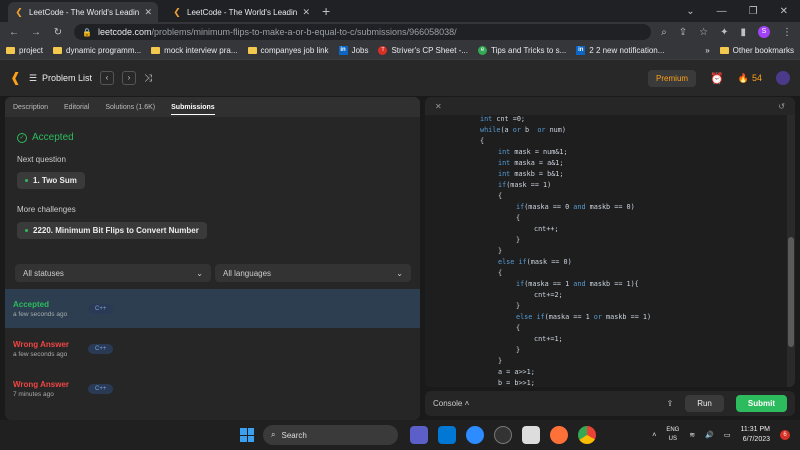 This screenshot has height=450, width=800. Describe the element at coordinates (672, 78) in the screenshot. I see `premium-button: Premium` at that location.